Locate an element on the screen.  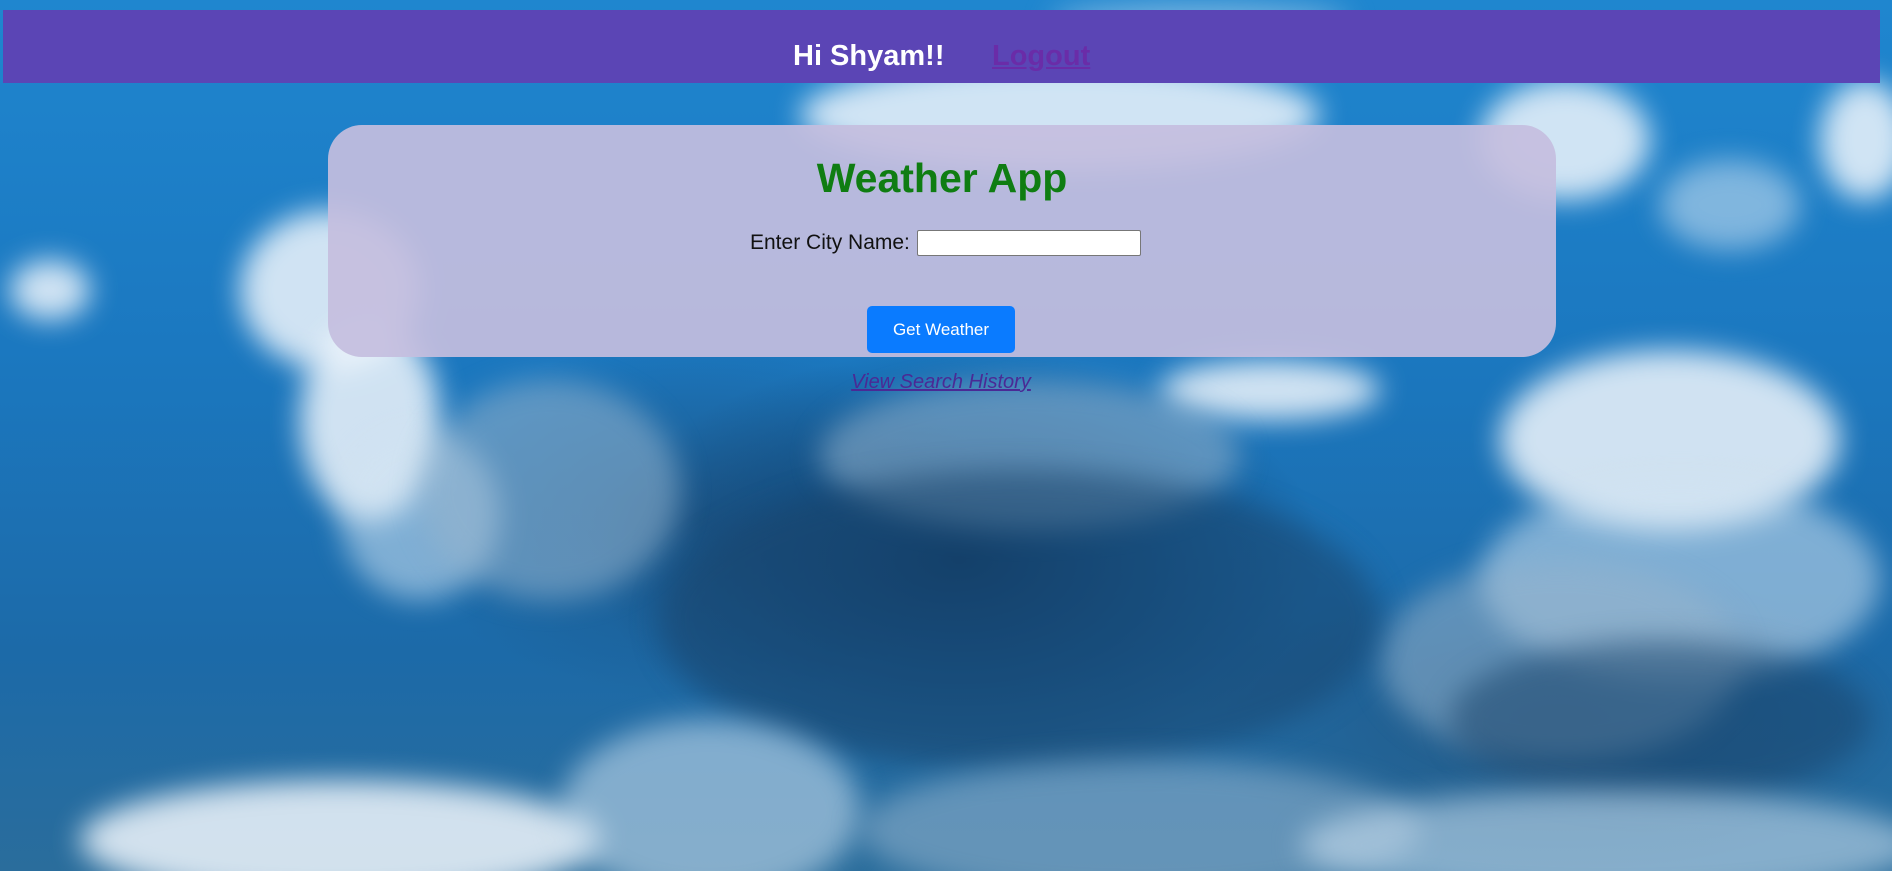
top-navigation-bar: Hi Shyam!! Logout is located at coordinates (941, 46).